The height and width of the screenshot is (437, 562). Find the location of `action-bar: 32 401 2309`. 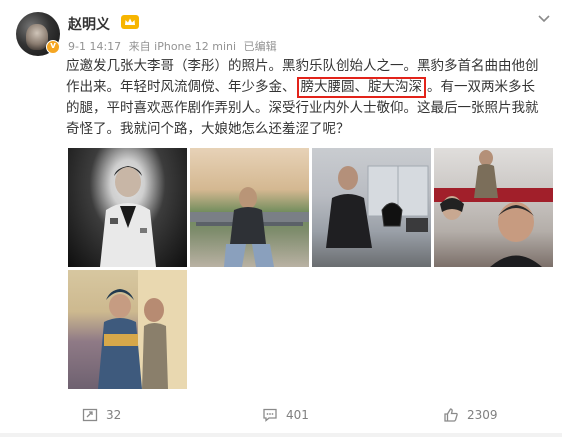

action-bar: 32 401 2309 is located at coordinates (281, 415).